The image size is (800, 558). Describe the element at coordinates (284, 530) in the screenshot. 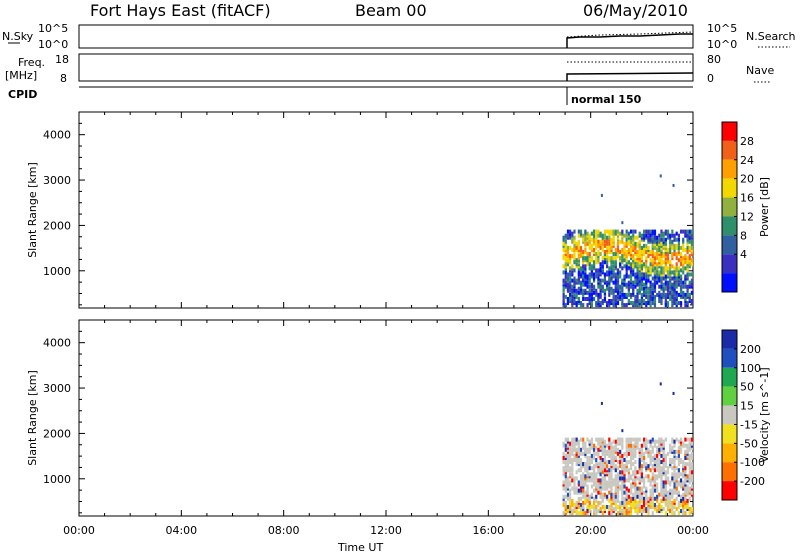

I see `x-tick-label: 08:00` at that location.